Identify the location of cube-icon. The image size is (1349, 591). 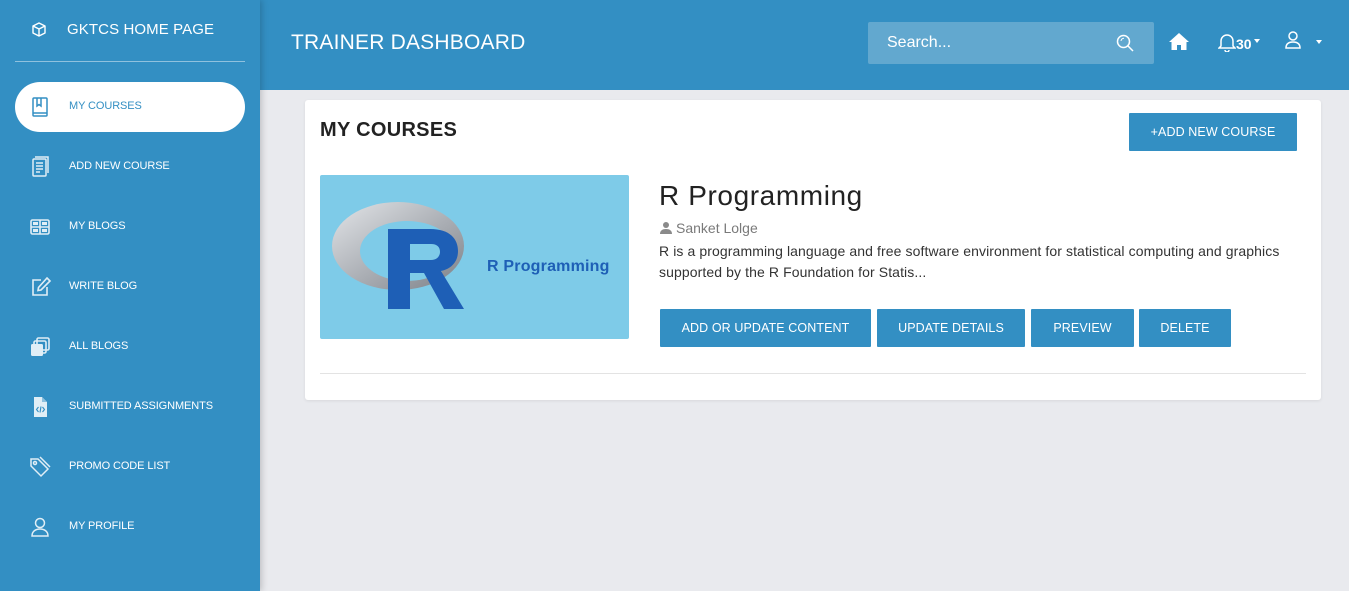
(39, 30).